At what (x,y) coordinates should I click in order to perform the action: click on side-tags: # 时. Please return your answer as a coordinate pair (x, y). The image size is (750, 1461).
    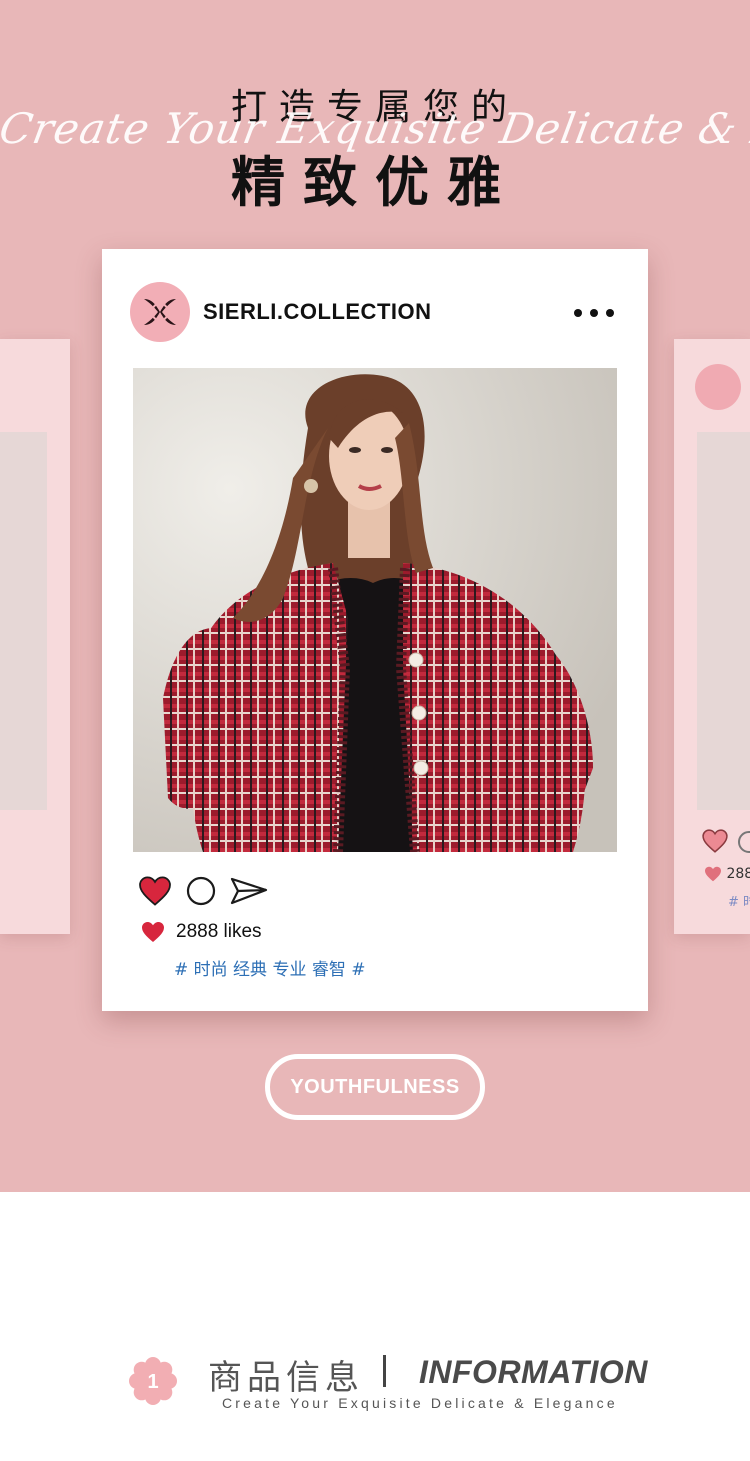
    Looking at the image, I should click on (739, 902).